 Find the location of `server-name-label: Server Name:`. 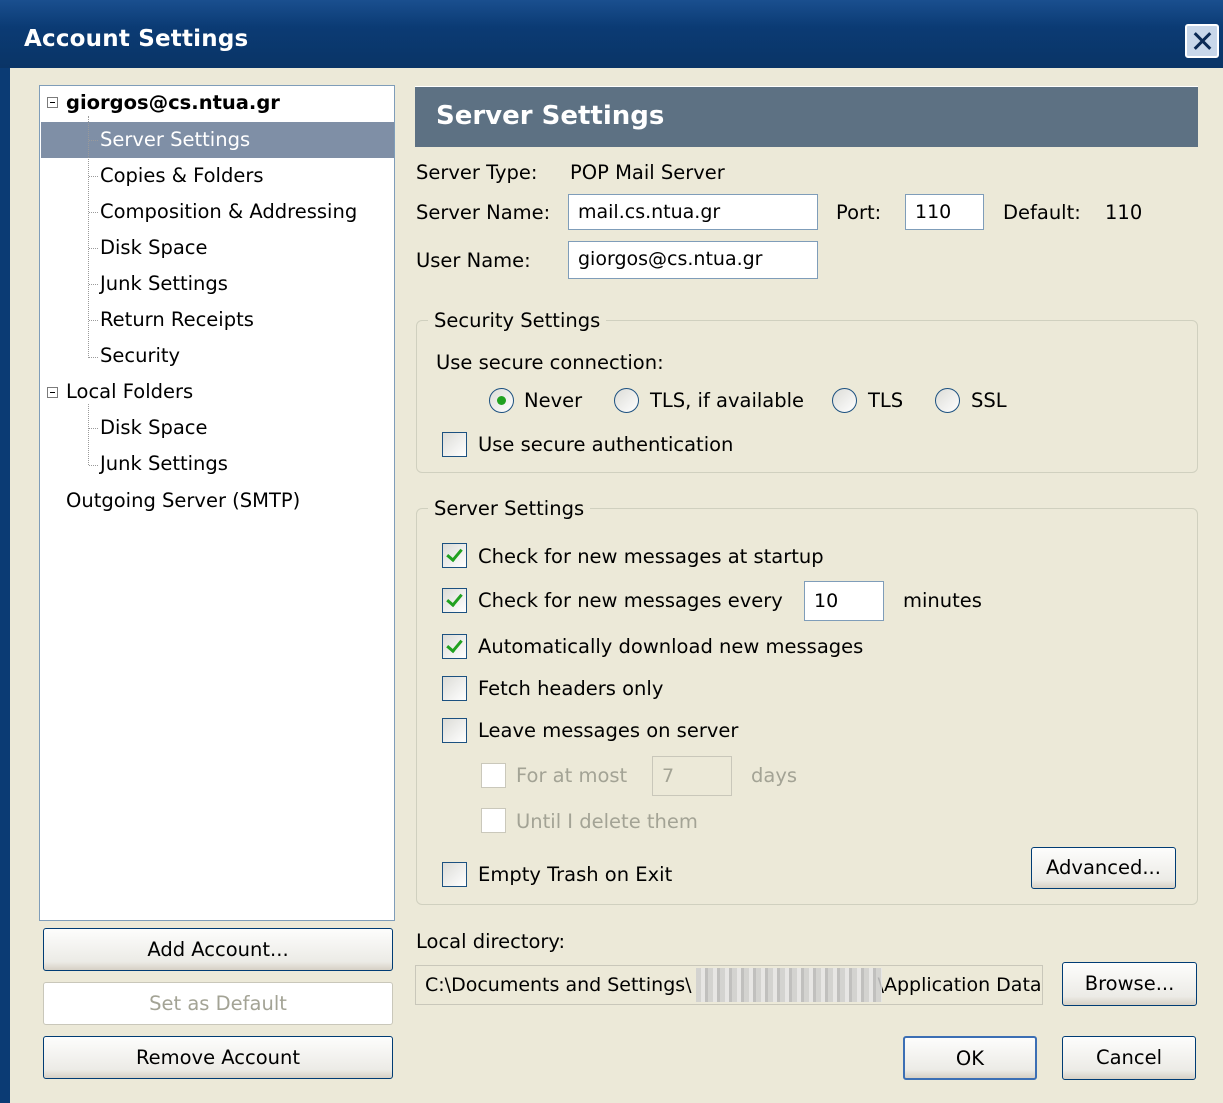

server-name-label: Server Name: is located at coordinates (483, 212).